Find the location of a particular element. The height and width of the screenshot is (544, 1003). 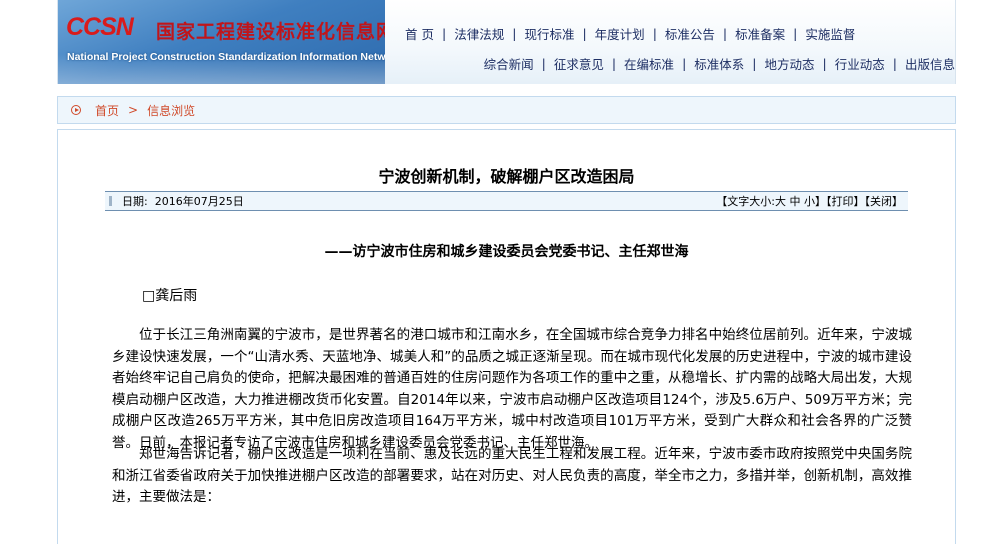

date-label: 日期: is located at coordinates (135, 201).